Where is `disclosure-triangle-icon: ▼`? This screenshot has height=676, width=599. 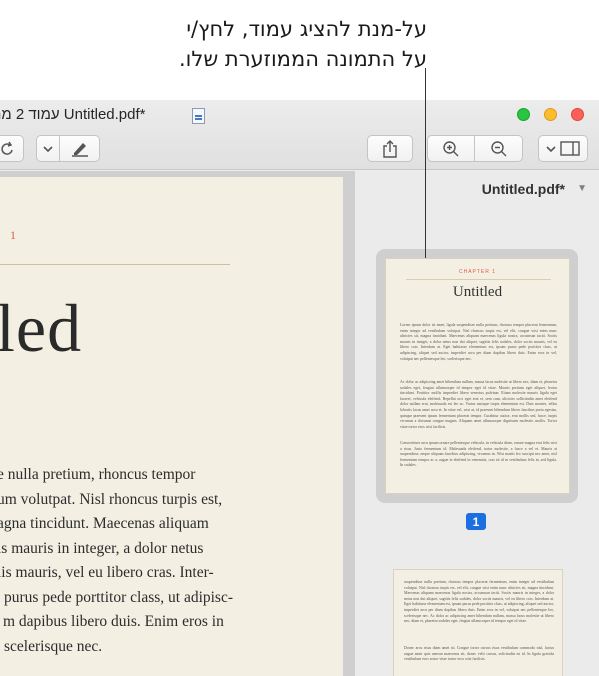 disclosure-triangle-icon: ▼ is located at coordinates (582, 188).